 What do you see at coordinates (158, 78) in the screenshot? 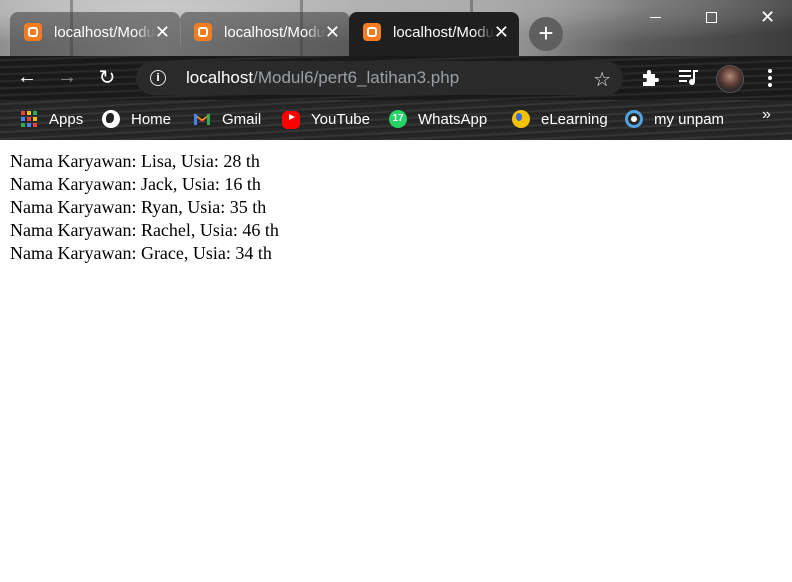
I see `site-info-icon: i` at bounding box center [158, 78].